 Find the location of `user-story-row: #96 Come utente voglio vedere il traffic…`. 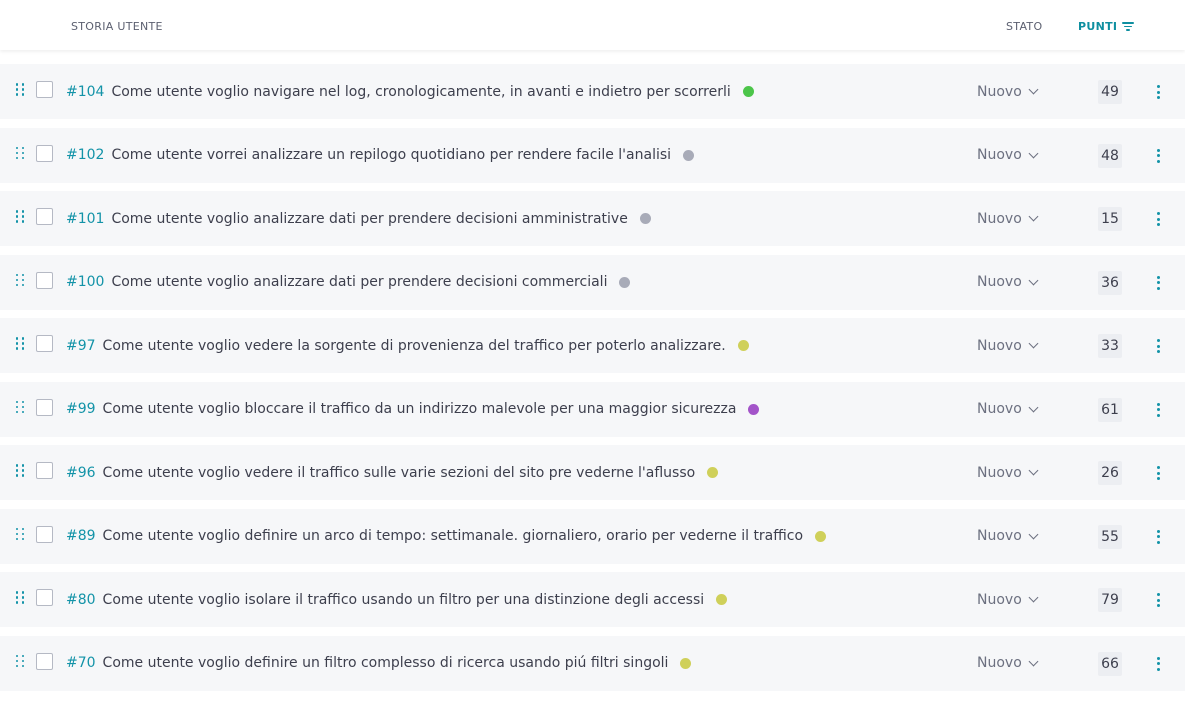

user-story-row: #96 Come utente voglio vedere il traffic… is located at coordinates (592, 472).